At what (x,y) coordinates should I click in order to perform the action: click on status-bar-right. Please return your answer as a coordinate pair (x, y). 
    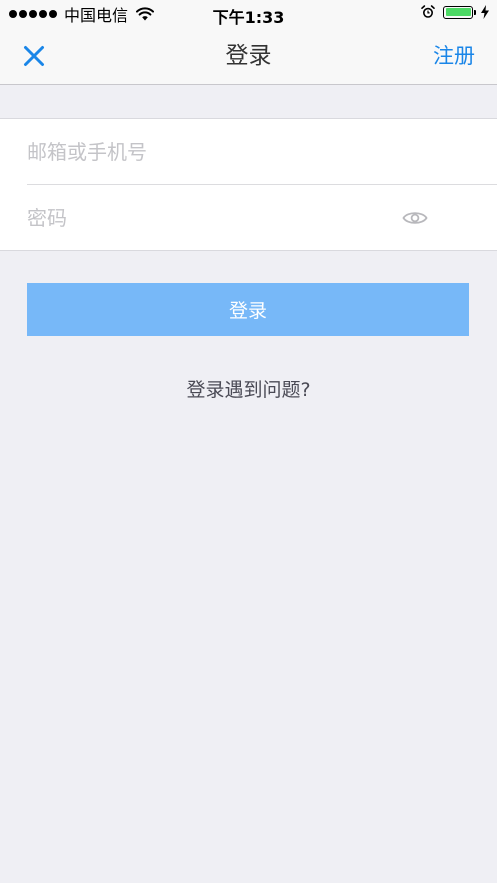
    Looking at the image, I should click on (455, 12).